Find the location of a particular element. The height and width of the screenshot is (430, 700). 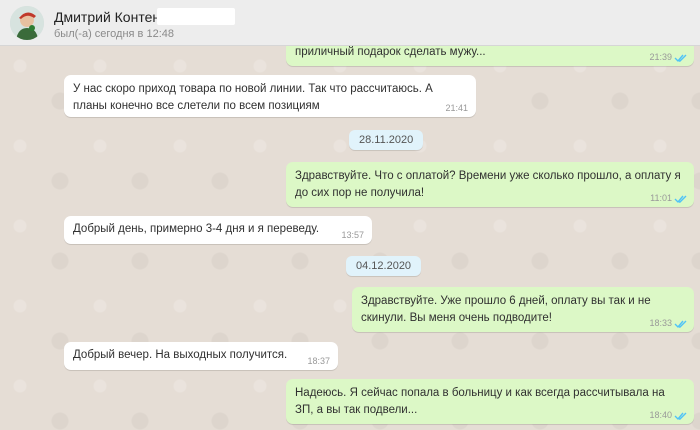

message-time: 18:40 is located at coordinates (660, 415).